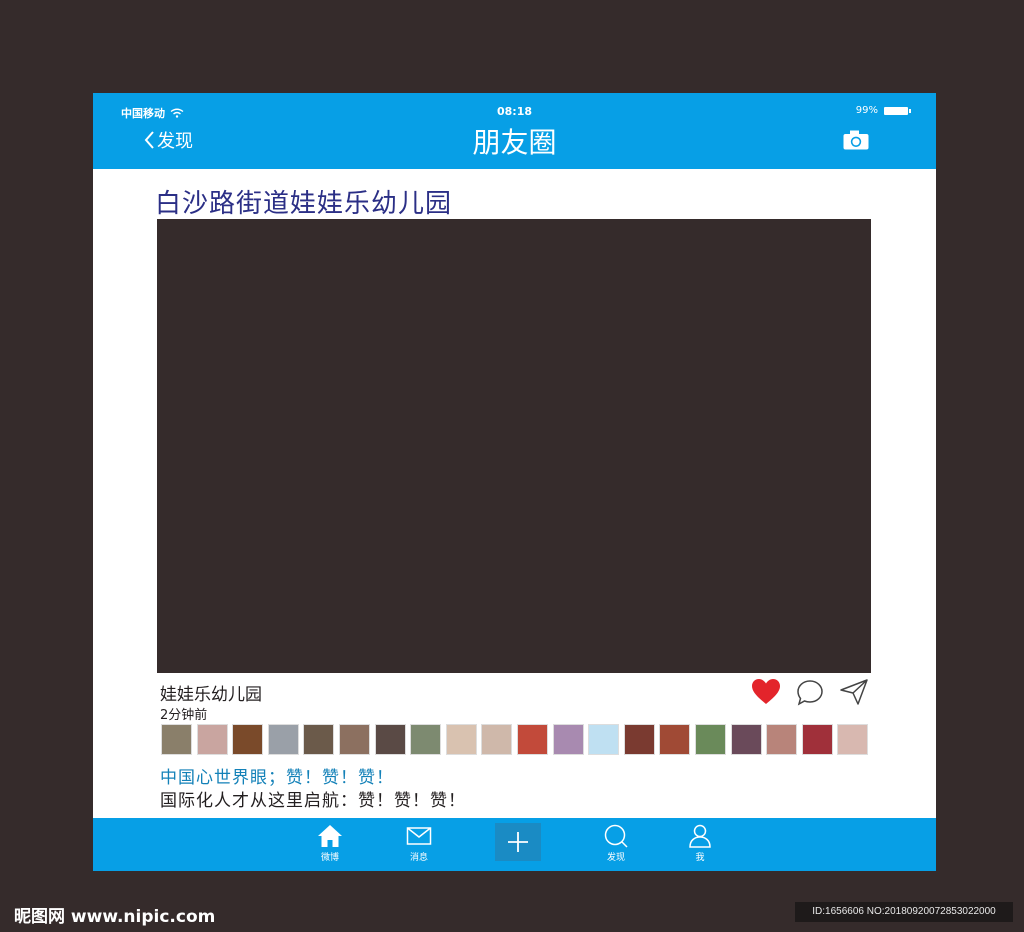 Image resolution: width=1024 pixels, height=932 pixels. I want to click on comment-icon, so click(810, 692).